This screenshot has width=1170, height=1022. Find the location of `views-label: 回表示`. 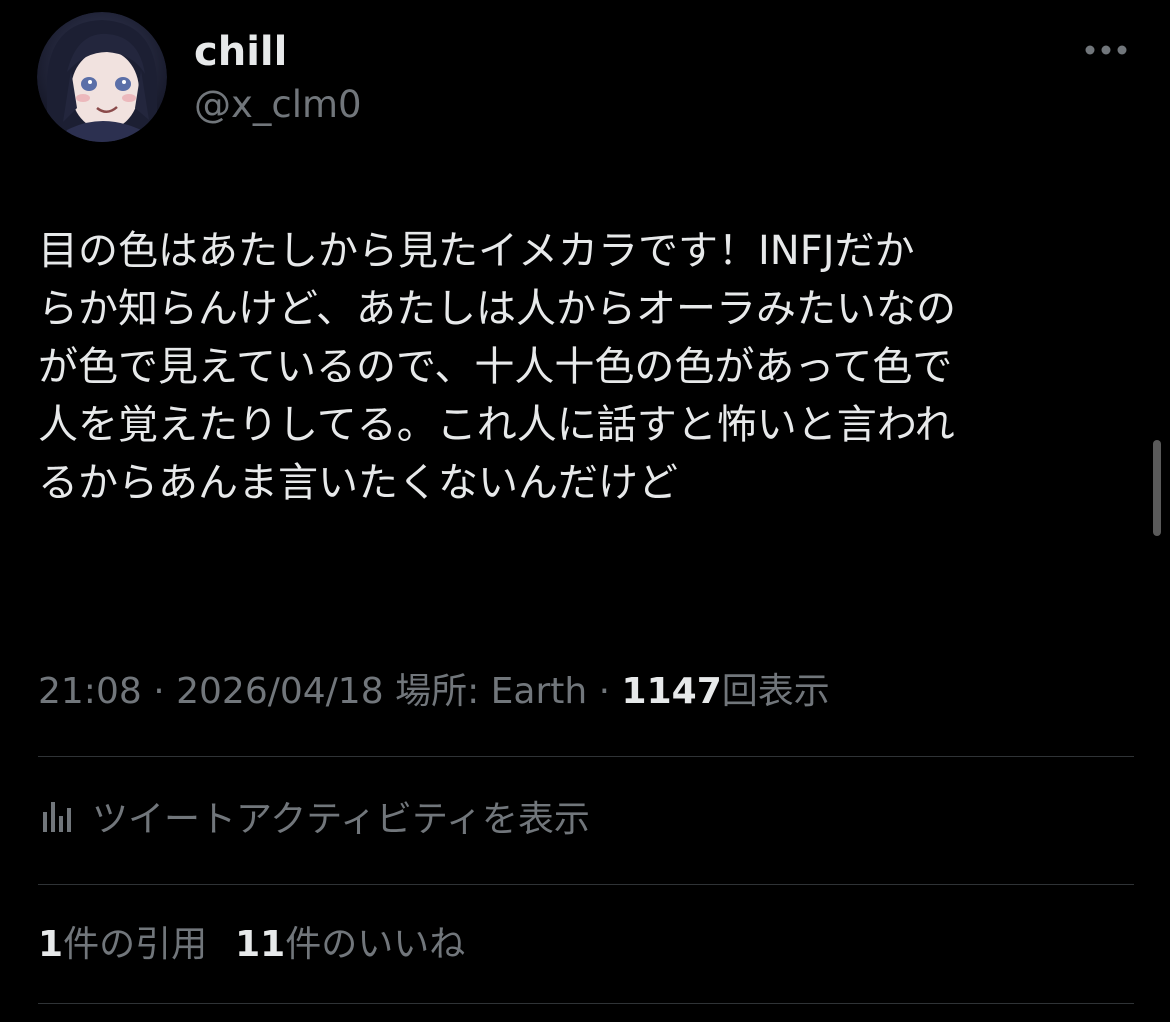

views-label: 回表示 is located at coordinates (775, 691).